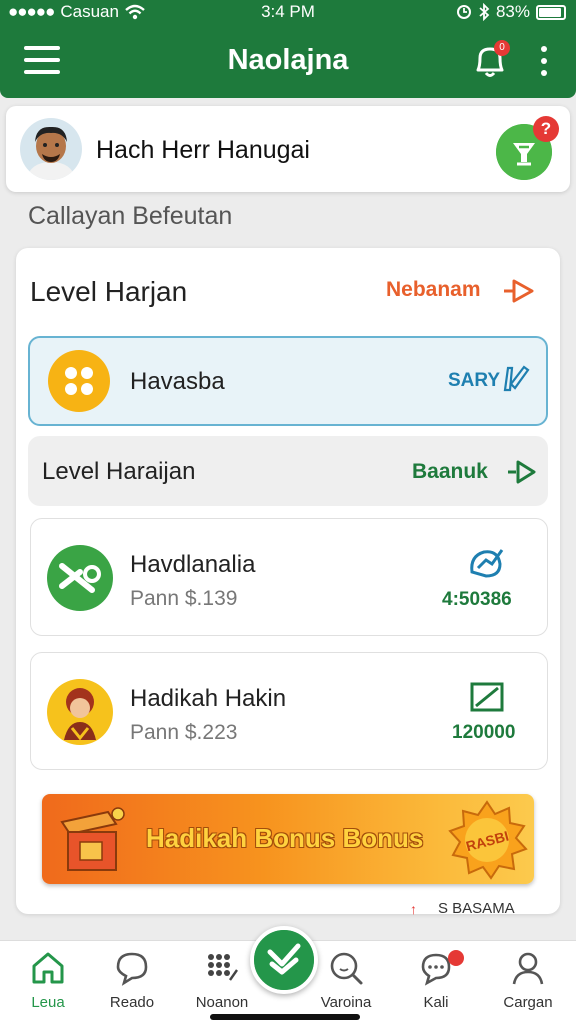 The image size is (576, 1024). What do you see at coordinates (223, 967) in the screenshot?
I see `keypad-icon` at bounding box center [223, 967].